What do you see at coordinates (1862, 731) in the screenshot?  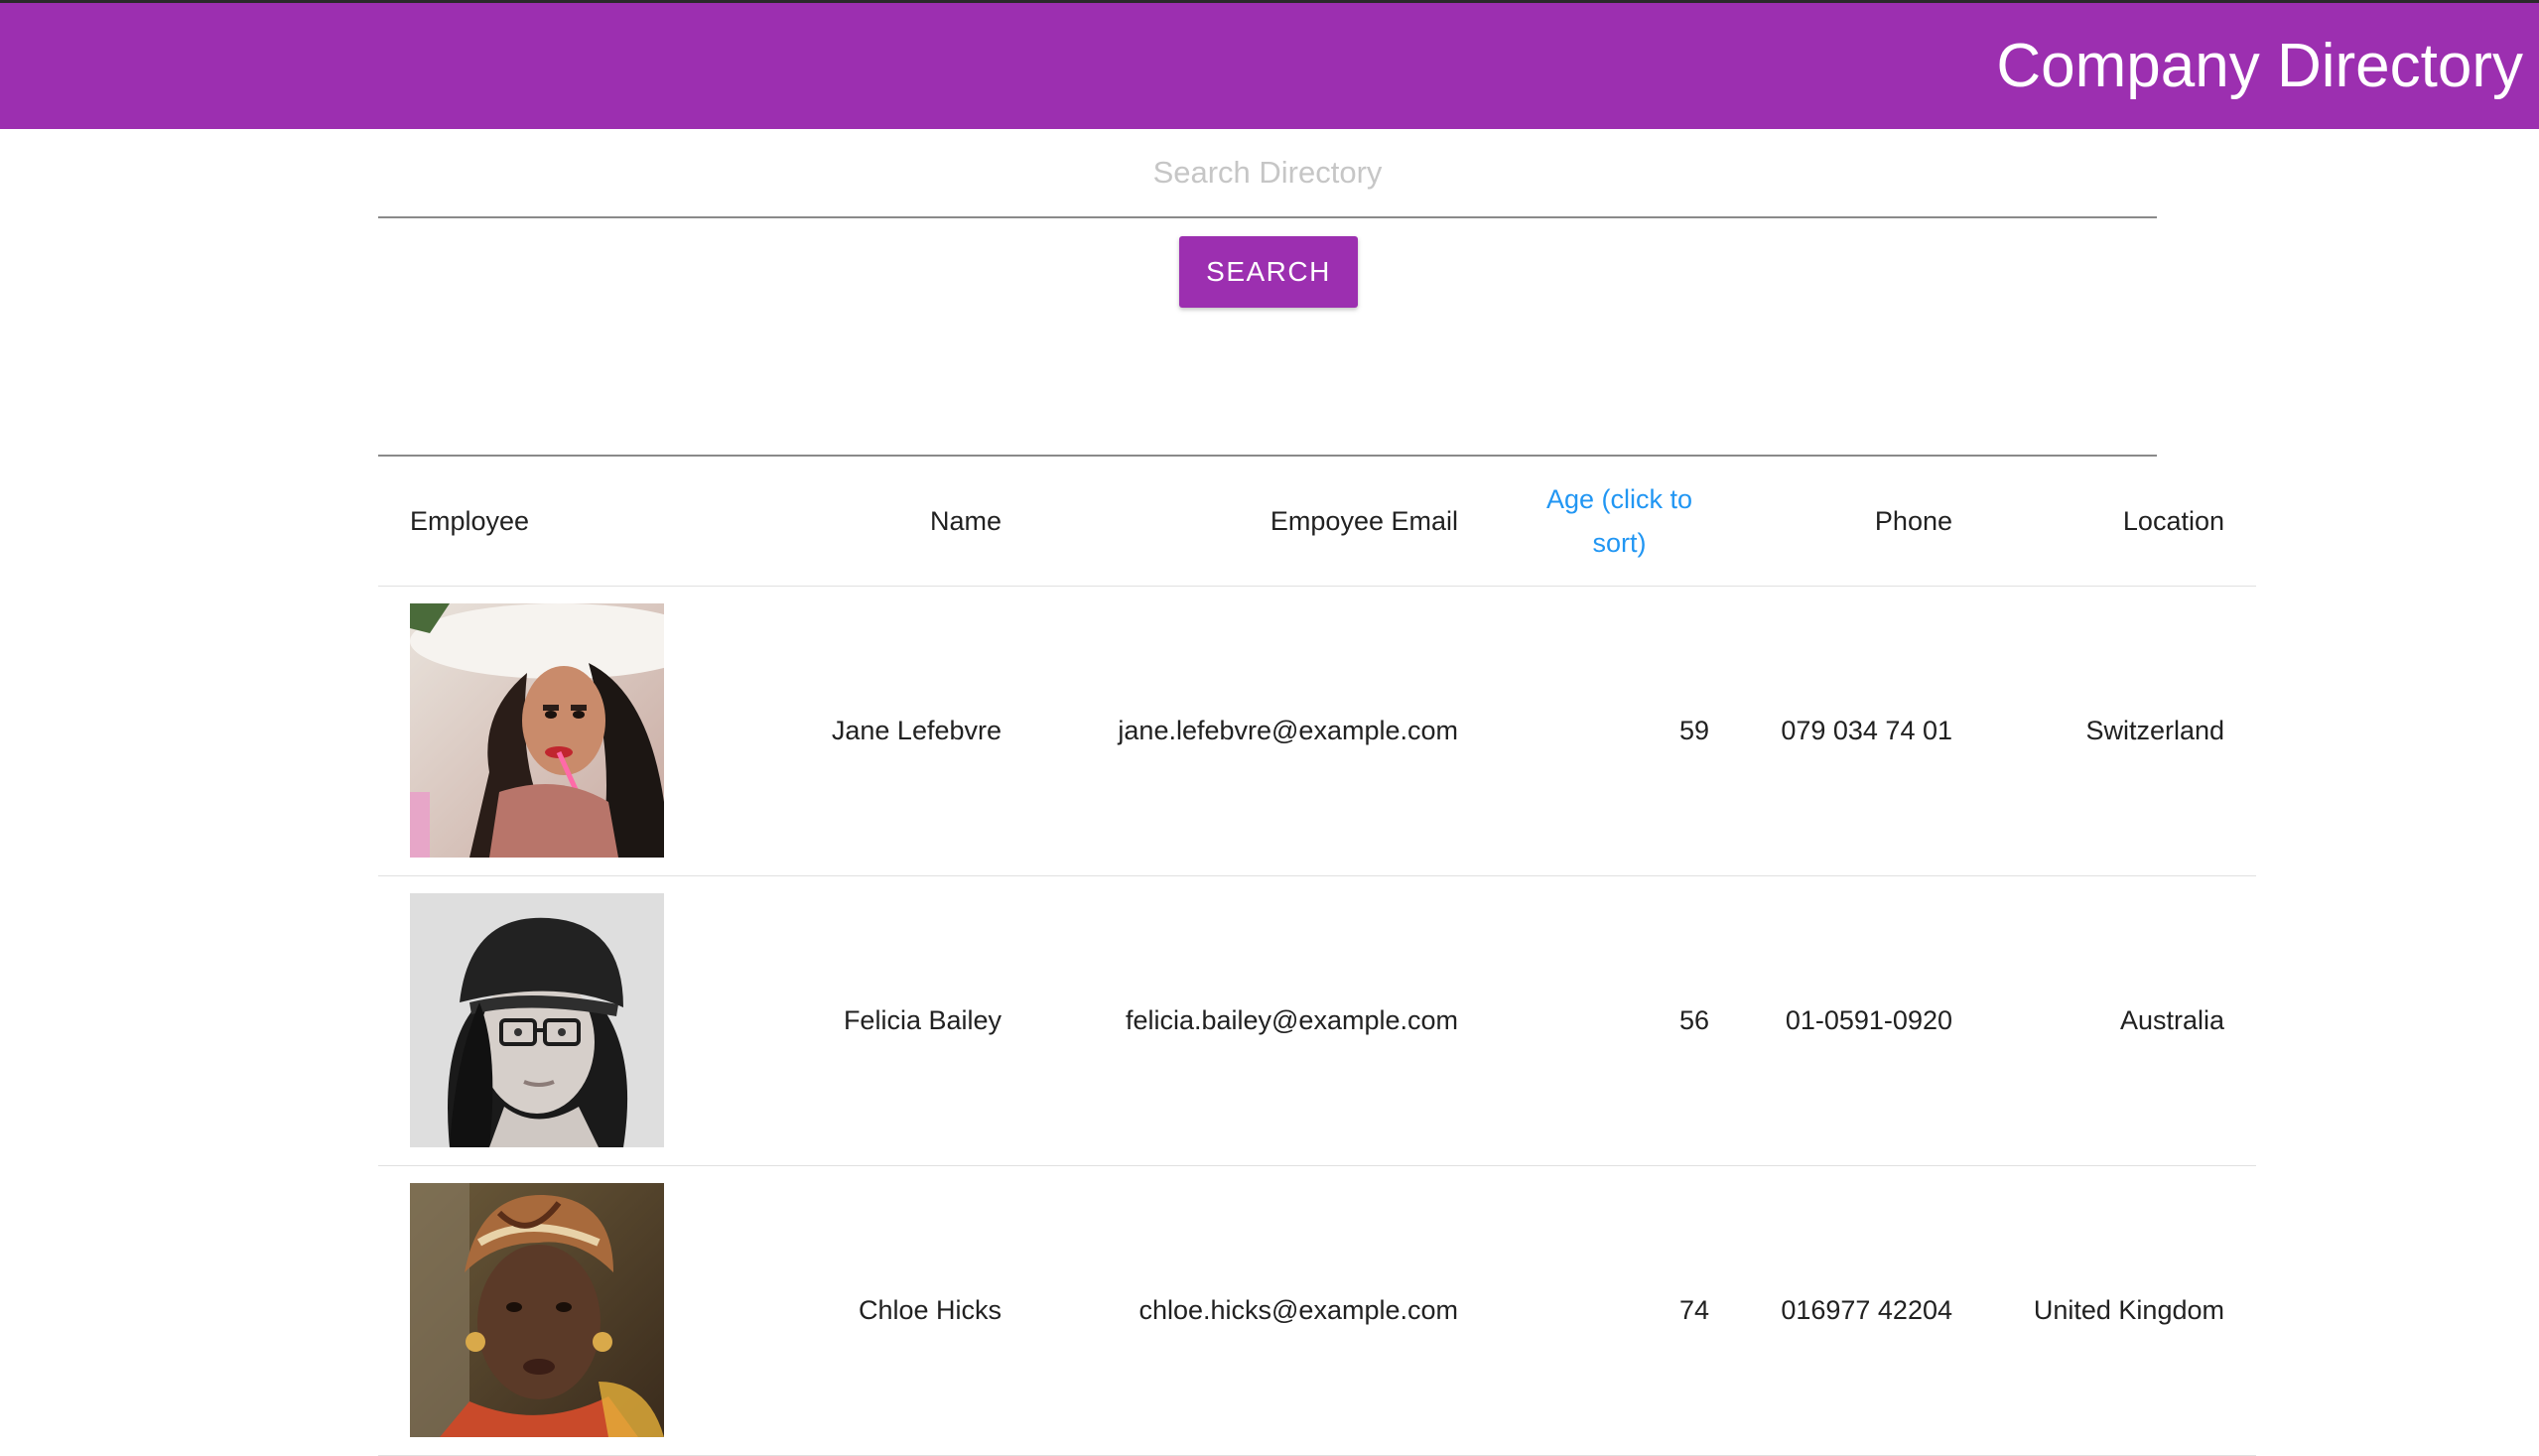 I see `employee-phone: 079 034 74 01` at bounding box center [1862, 731].